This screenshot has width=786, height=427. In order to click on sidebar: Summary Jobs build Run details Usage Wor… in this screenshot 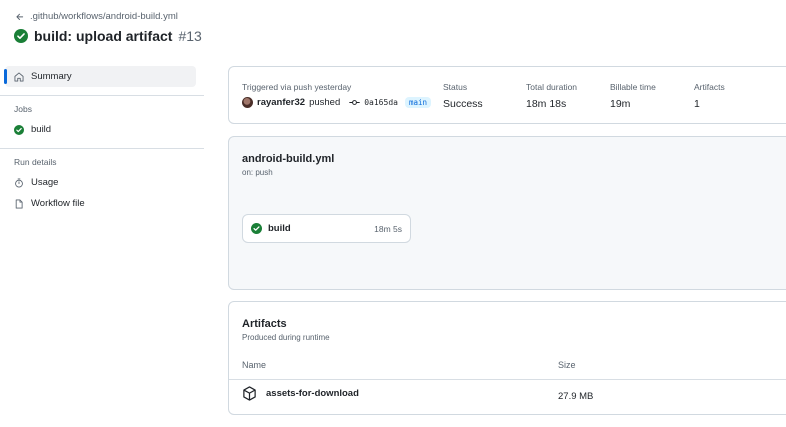, I will do `click(102, 140)`.